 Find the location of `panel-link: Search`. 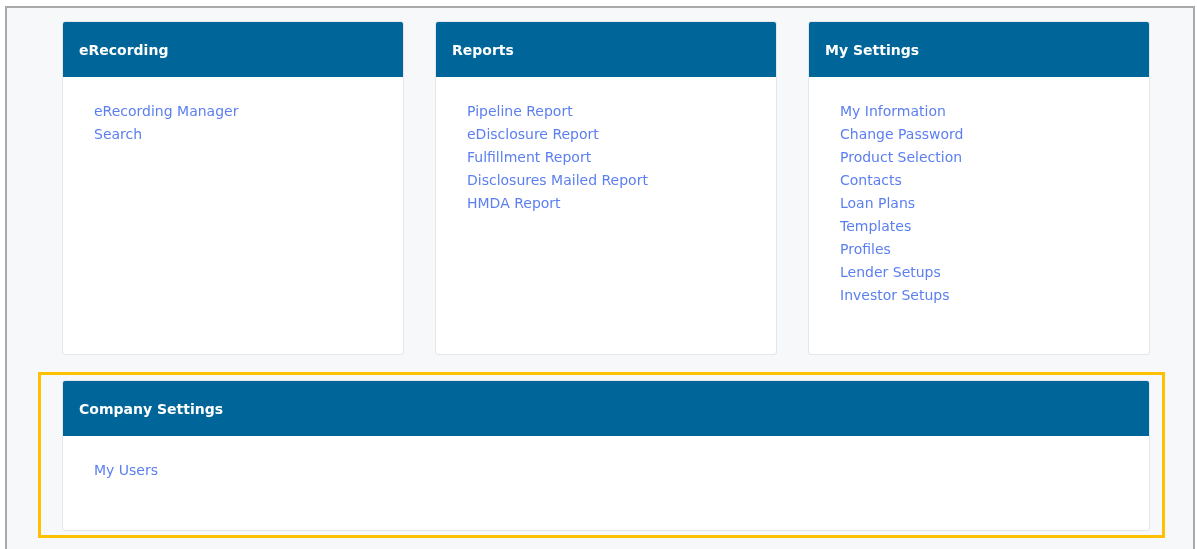

panel-link: Search is located at coordinates (118, 134).